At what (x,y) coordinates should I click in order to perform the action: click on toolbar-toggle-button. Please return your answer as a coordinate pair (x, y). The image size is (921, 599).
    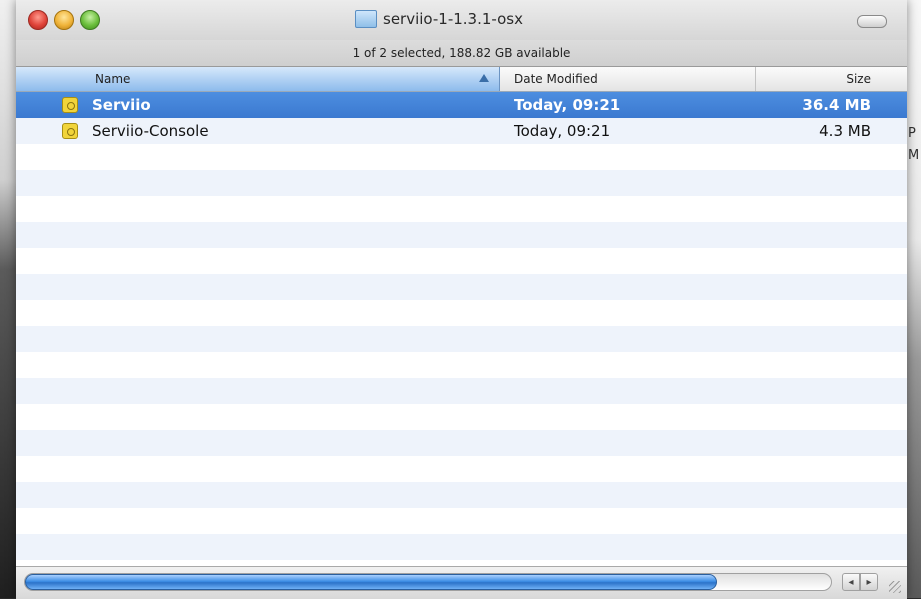
    Looking at the image, I should click on (872, 21).